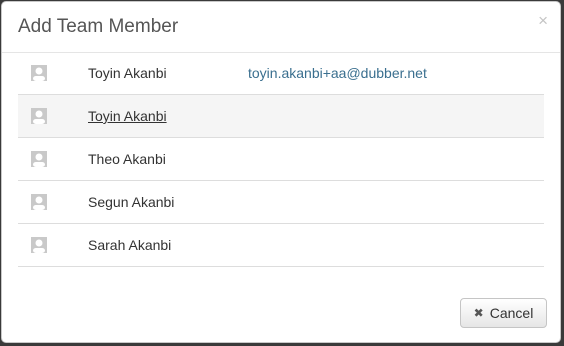  I want to click on close-icon: ×, so click(543, 20).